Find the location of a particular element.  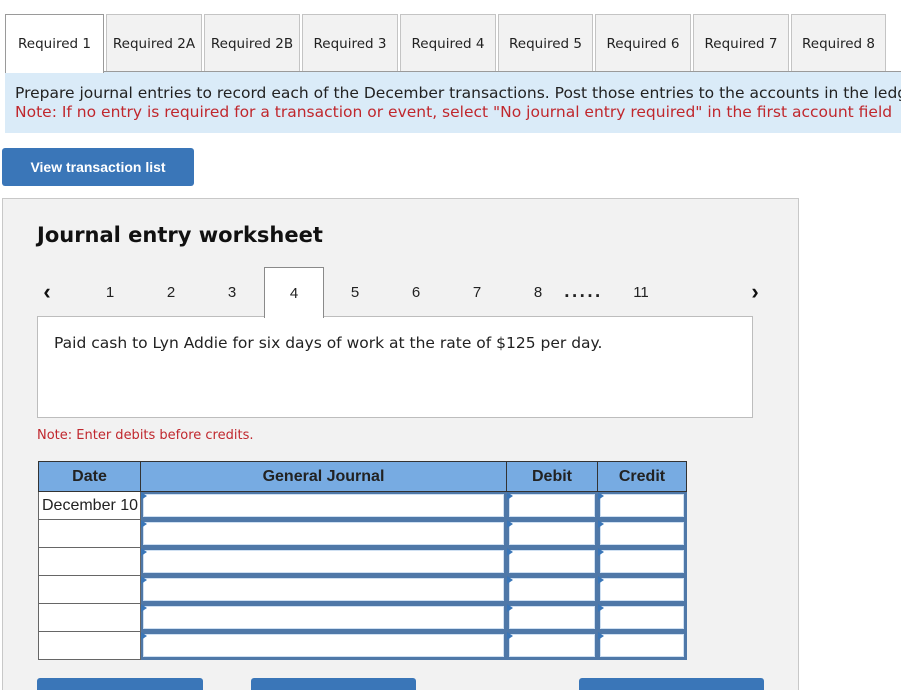

page-3: 3 is located at coordinates (232, 292).